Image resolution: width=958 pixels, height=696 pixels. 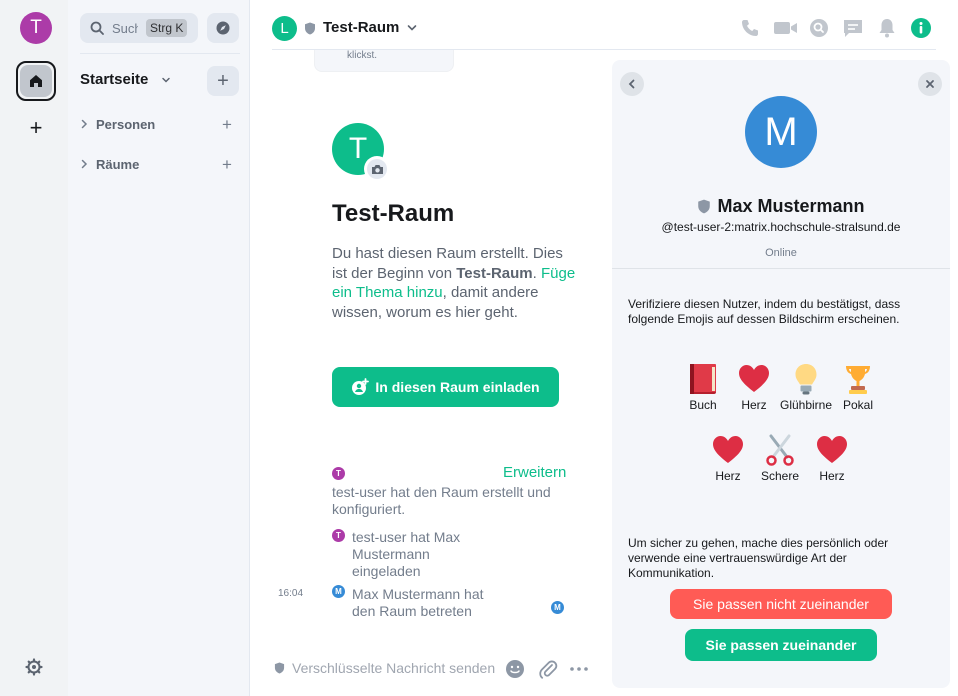 I want to click on event-text: test-user hat Max Mustermann eingeladen, so click(x=406, y=554).